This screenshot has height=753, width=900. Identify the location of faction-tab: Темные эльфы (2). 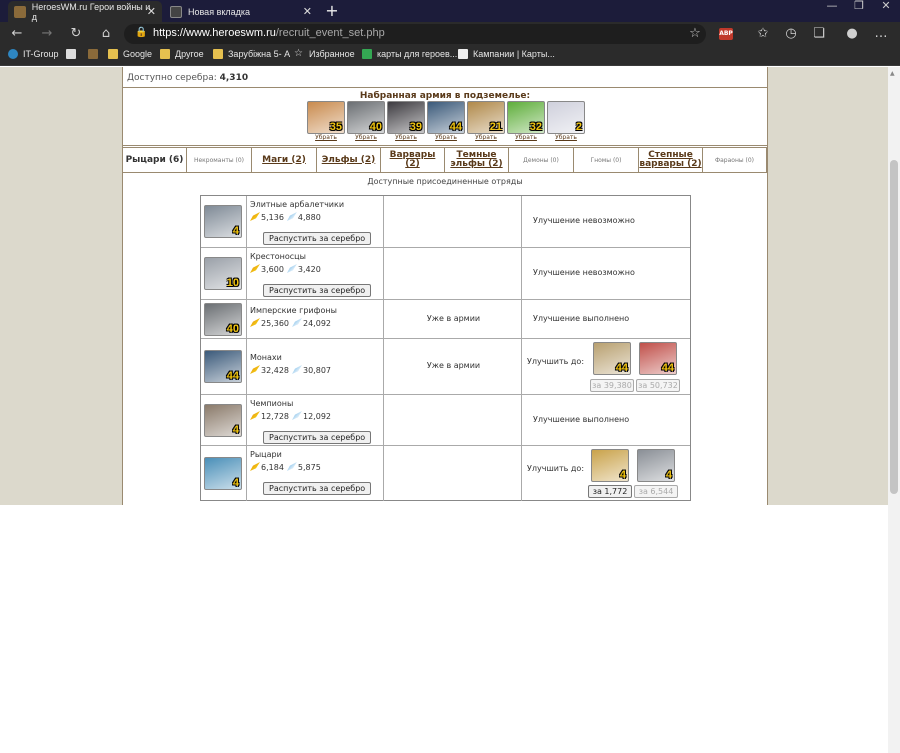
(477, 160).